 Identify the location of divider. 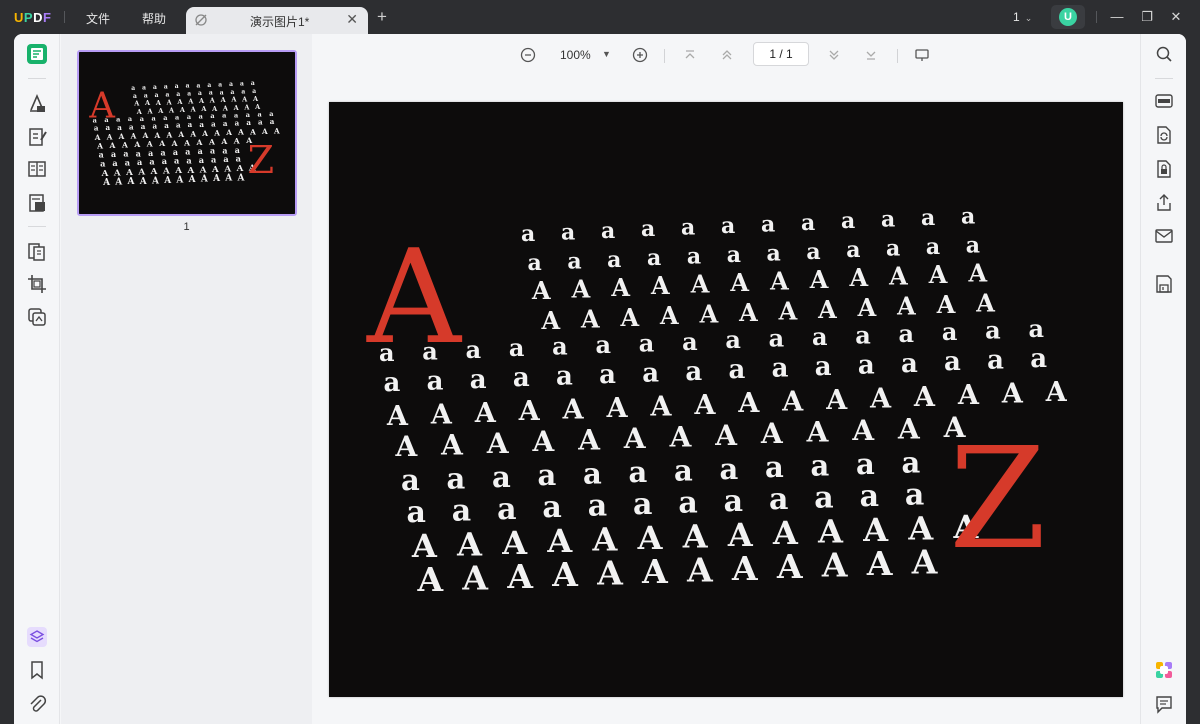
(37, 226).